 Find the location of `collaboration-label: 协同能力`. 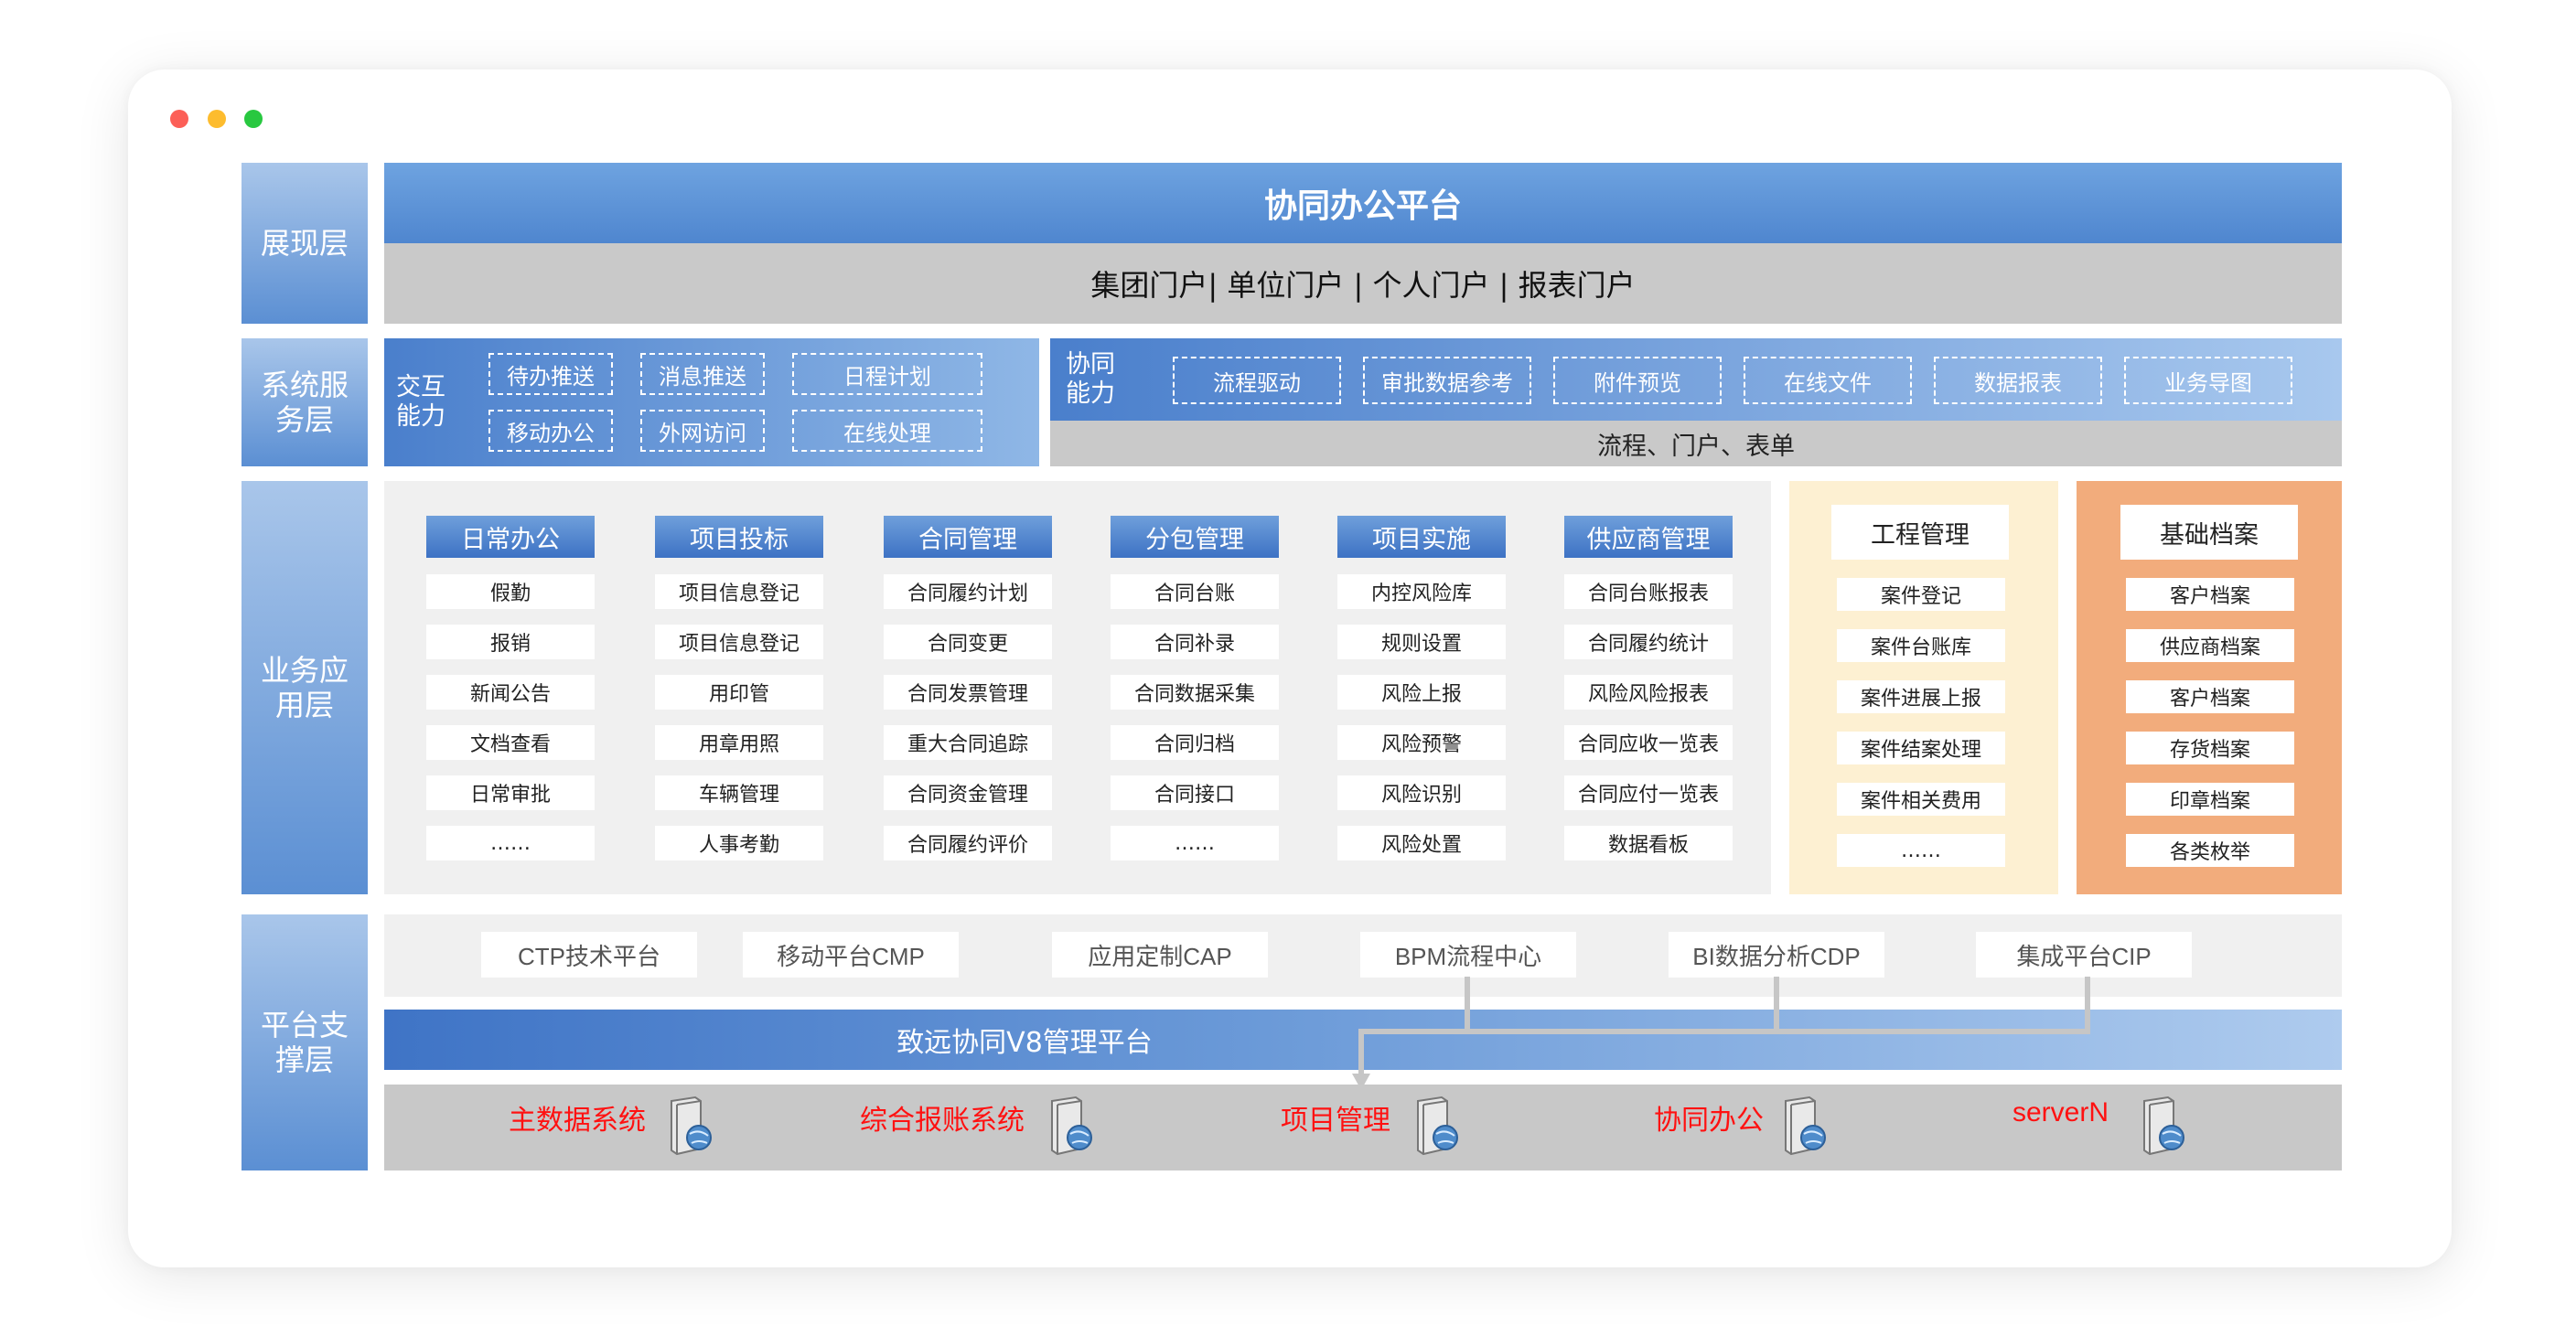

collaboration-label: 协同能力 is located at coordinates (1090, 379).